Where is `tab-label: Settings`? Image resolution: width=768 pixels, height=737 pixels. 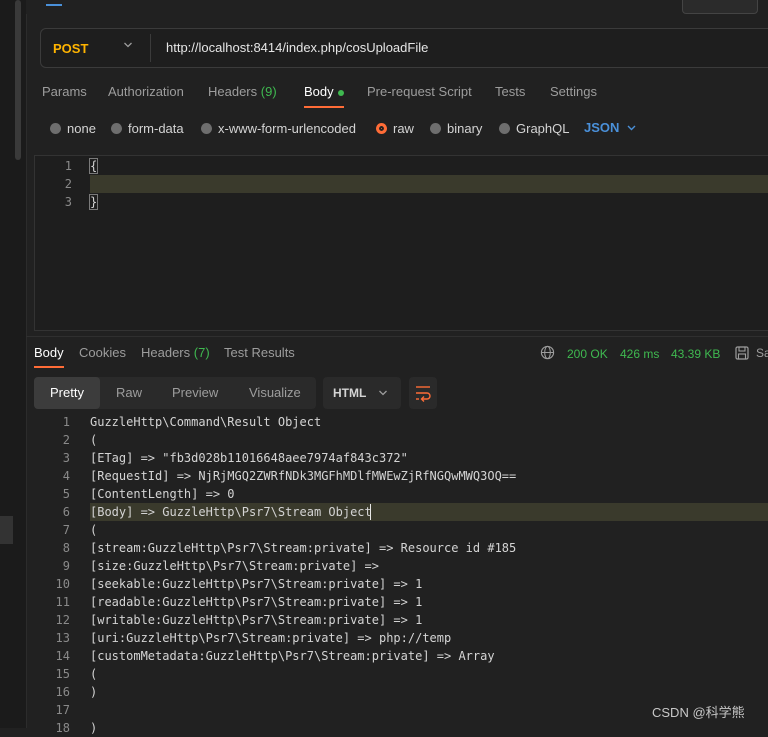 tab-label: Settings is located at coordinates (573, 91).